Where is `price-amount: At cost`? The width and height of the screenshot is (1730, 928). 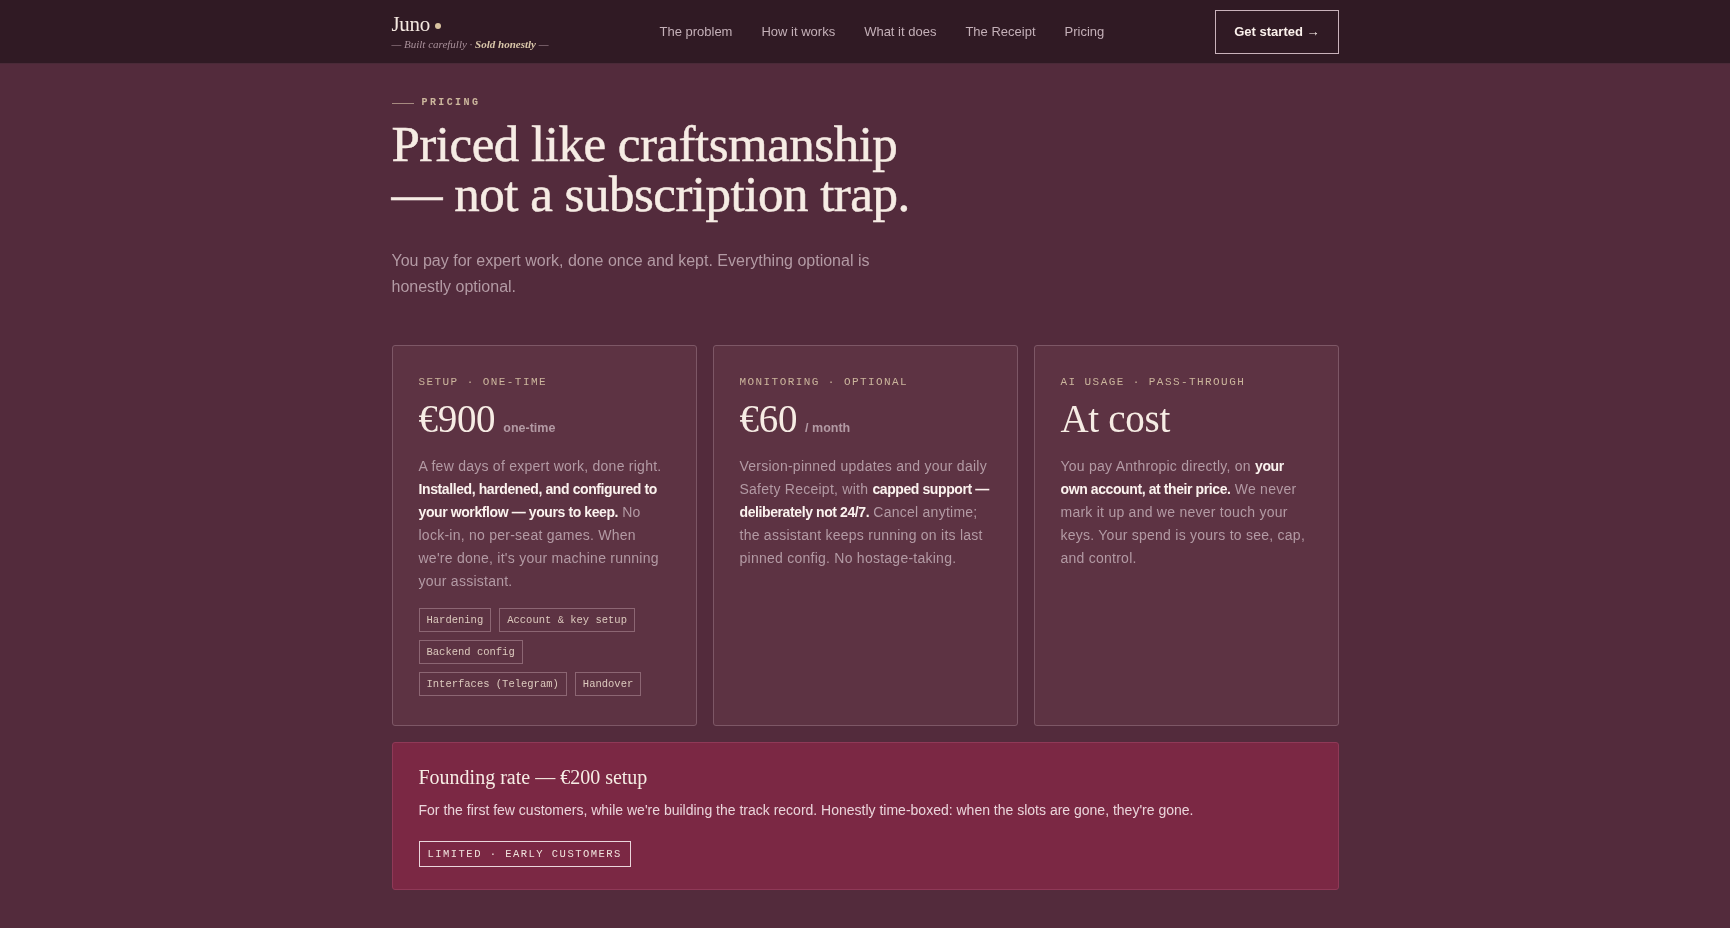 price-amount: At cost is located at coordinates (1115, 419).